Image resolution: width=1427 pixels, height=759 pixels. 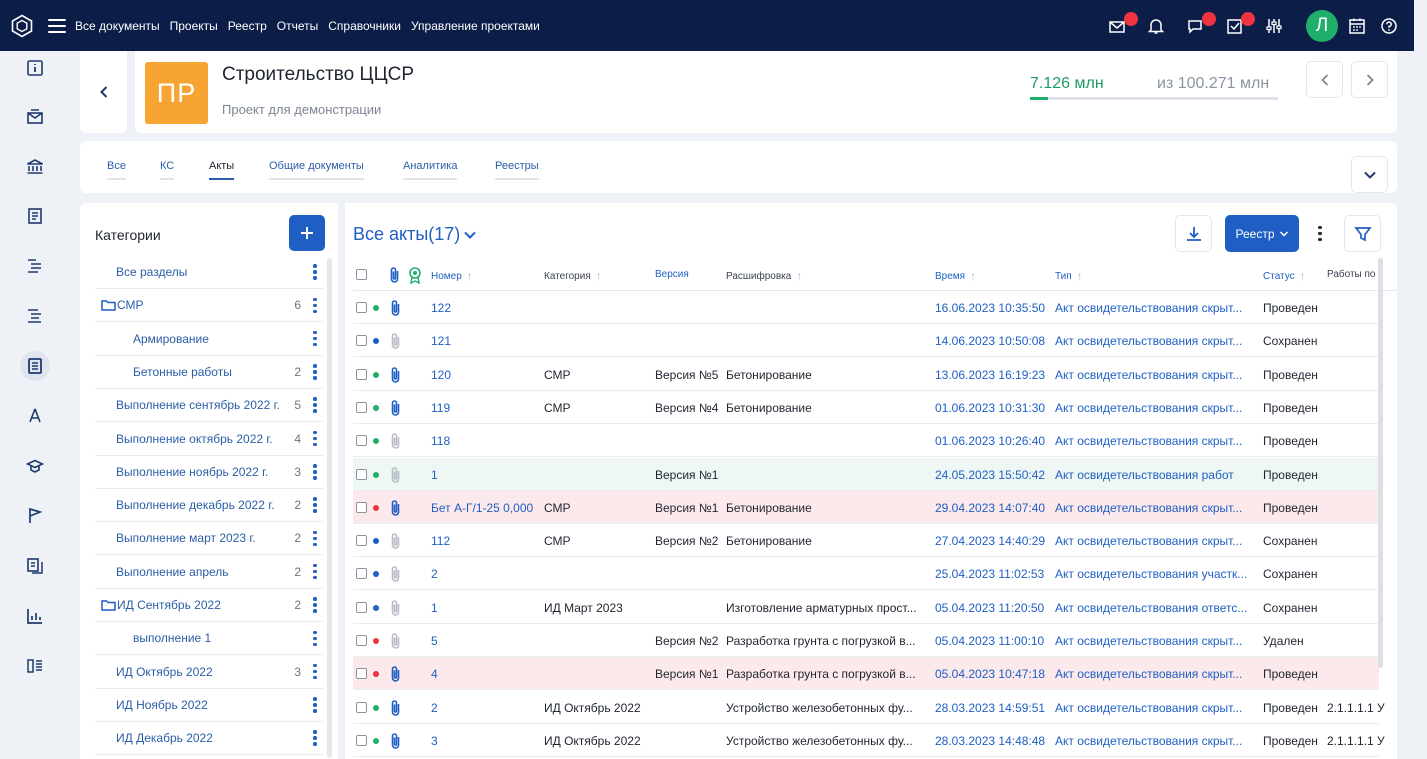 What do you see at coordinates (209, 739) in the screenshot?
I see `category-item: ИД Декабрь 2022` at bounding box center [209, 739].